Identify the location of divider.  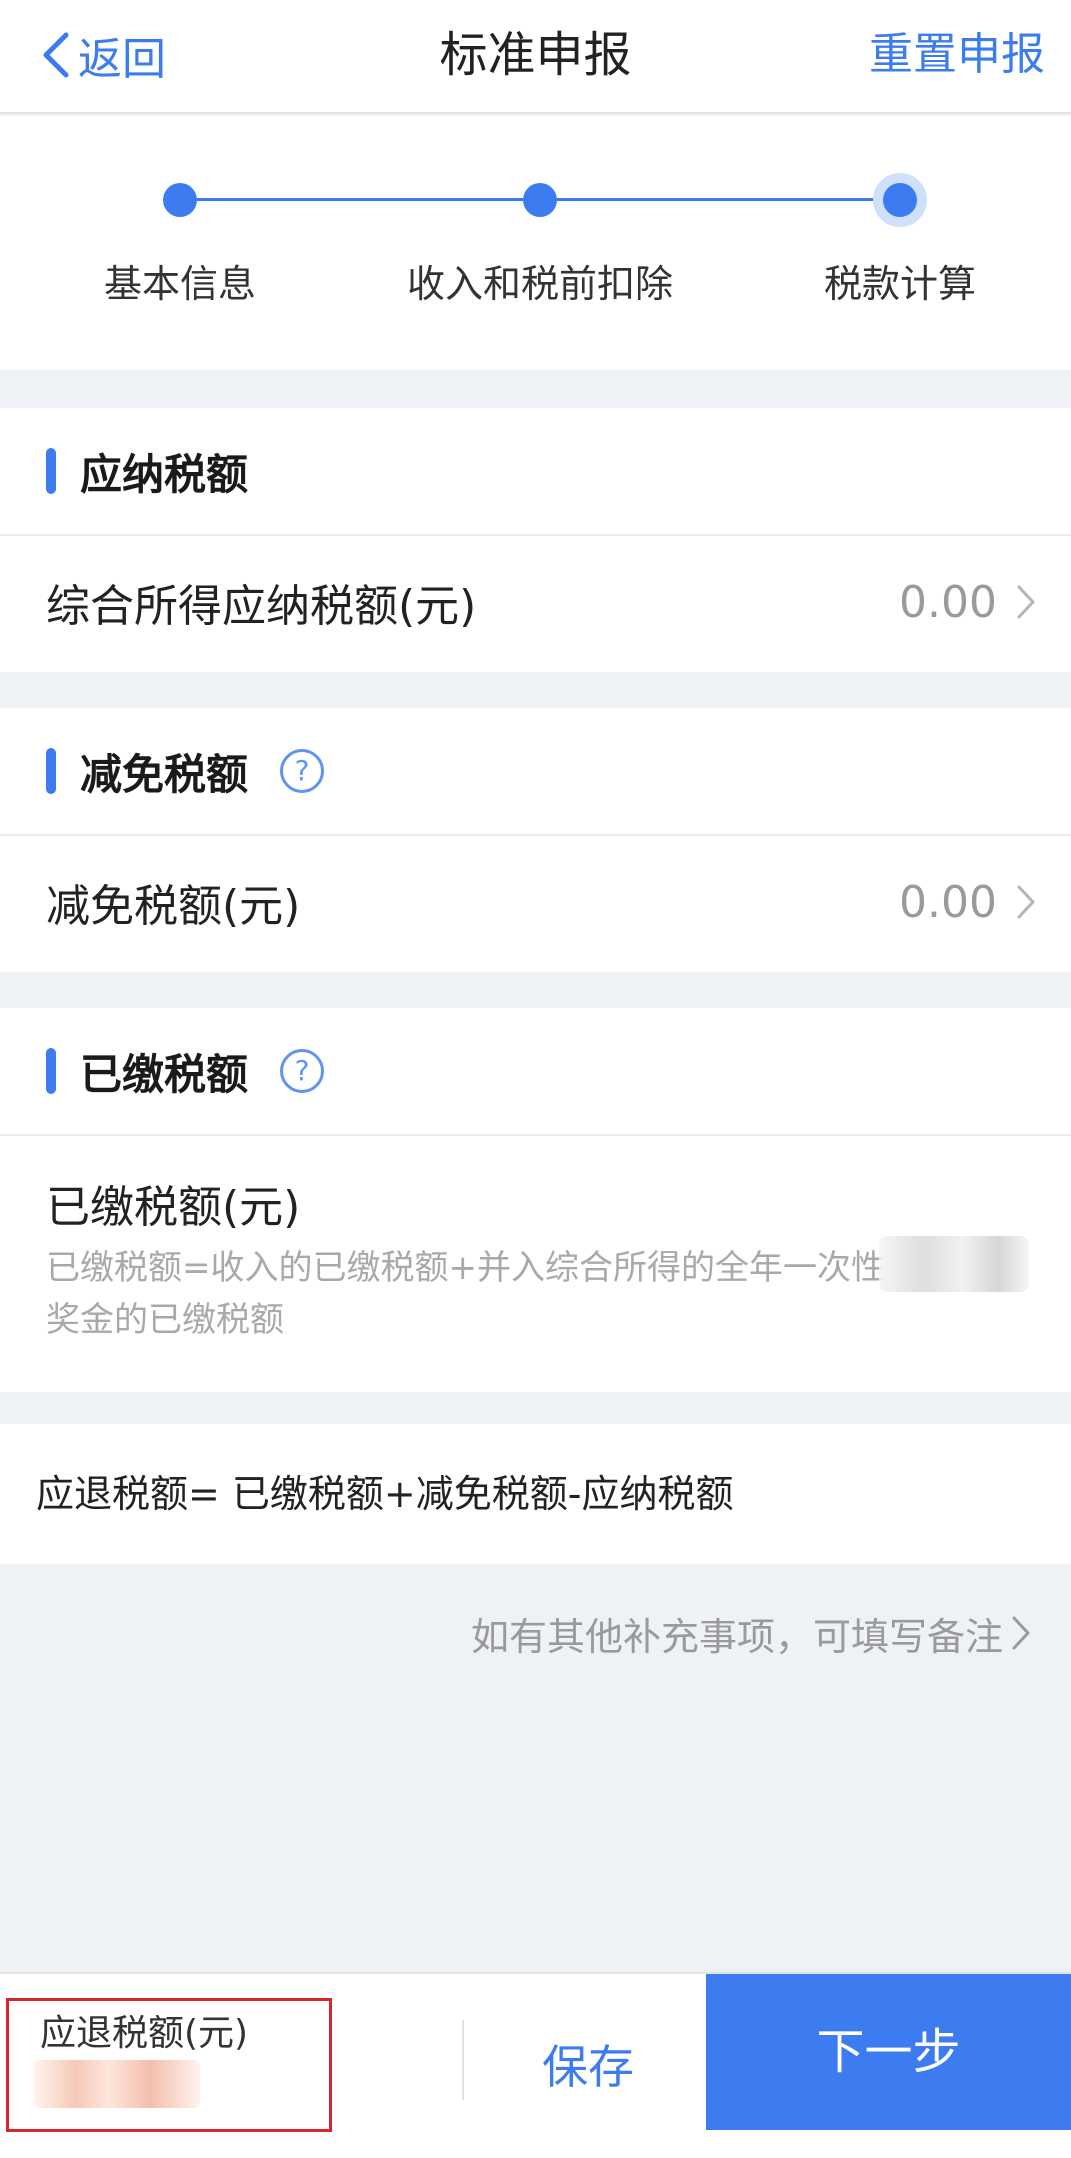
(463, 2060).